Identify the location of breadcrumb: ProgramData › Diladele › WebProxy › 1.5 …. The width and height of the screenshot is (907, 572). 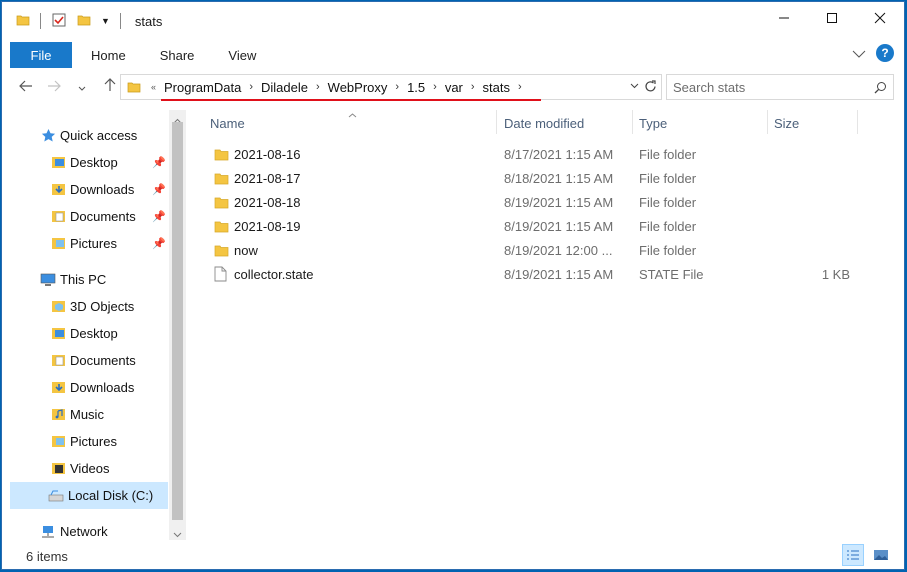
(347, 87).